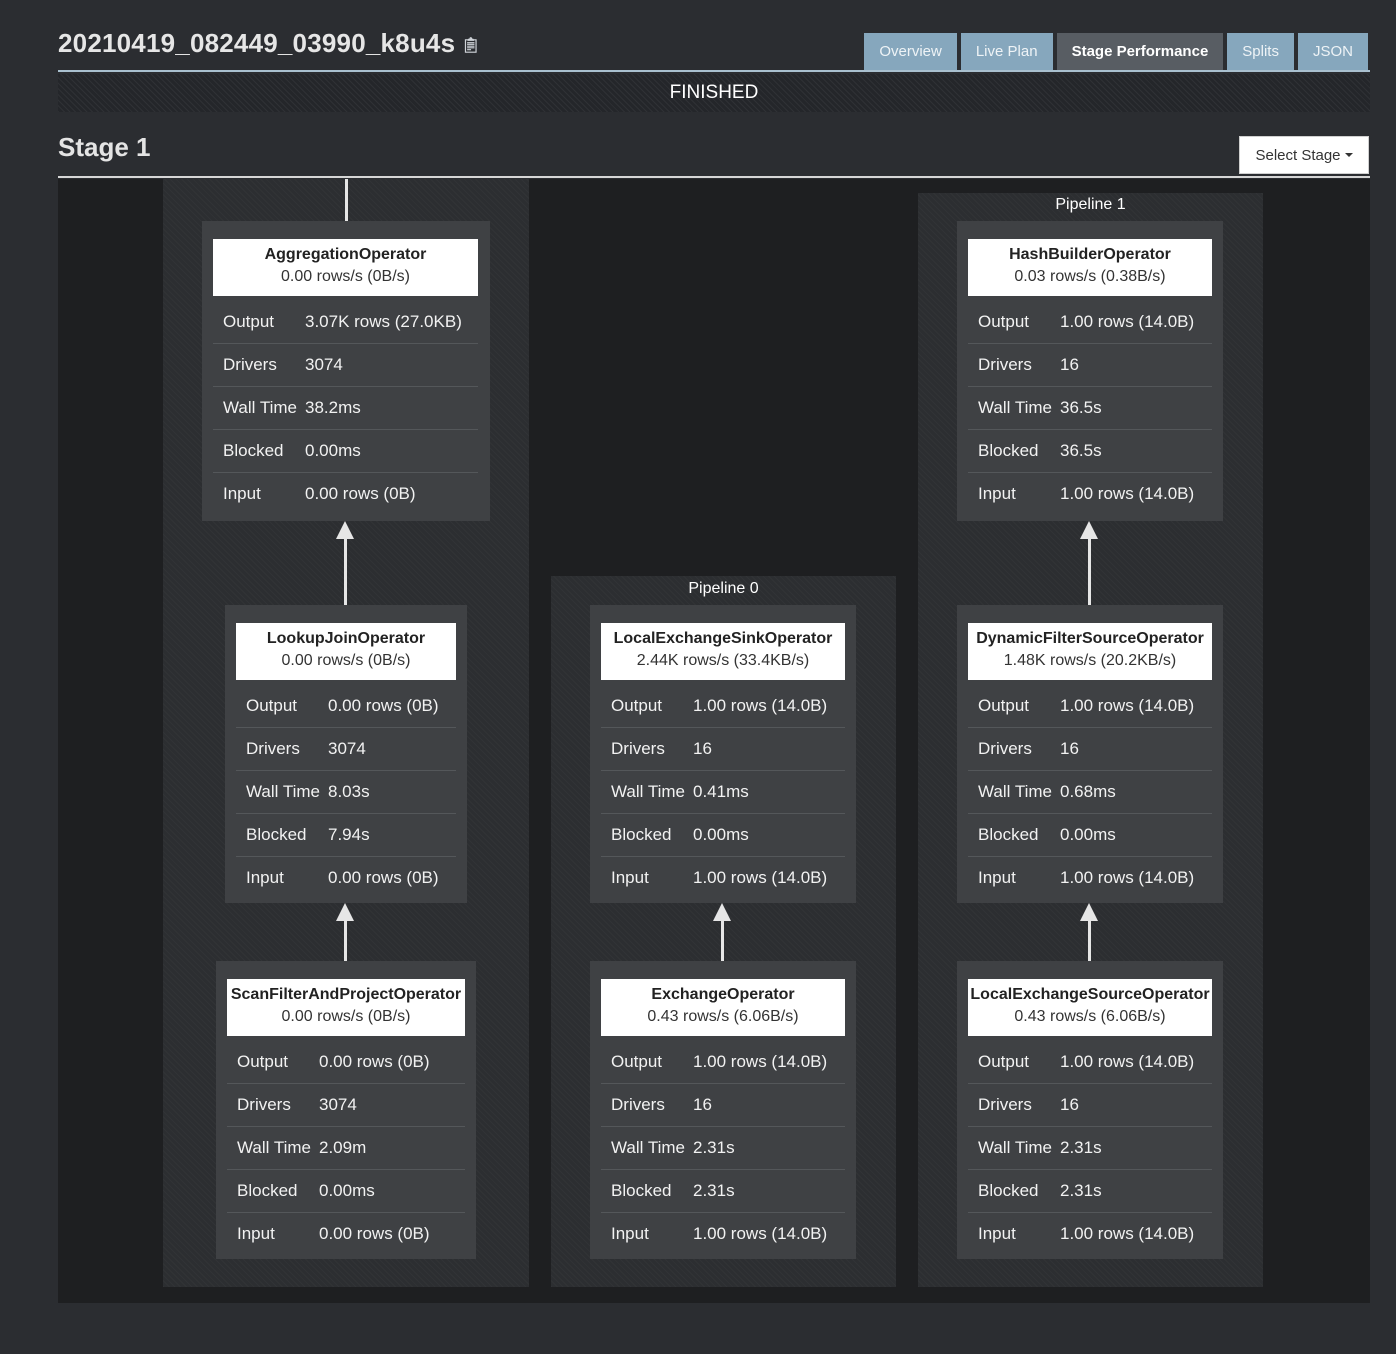 Image resolution: width=1396 pixels, height=1354 pixels. What do you see at coordinates (1260, 51) in the screenshot?
I see `tab-splits: Splits` at bounding box center [1260, 51].